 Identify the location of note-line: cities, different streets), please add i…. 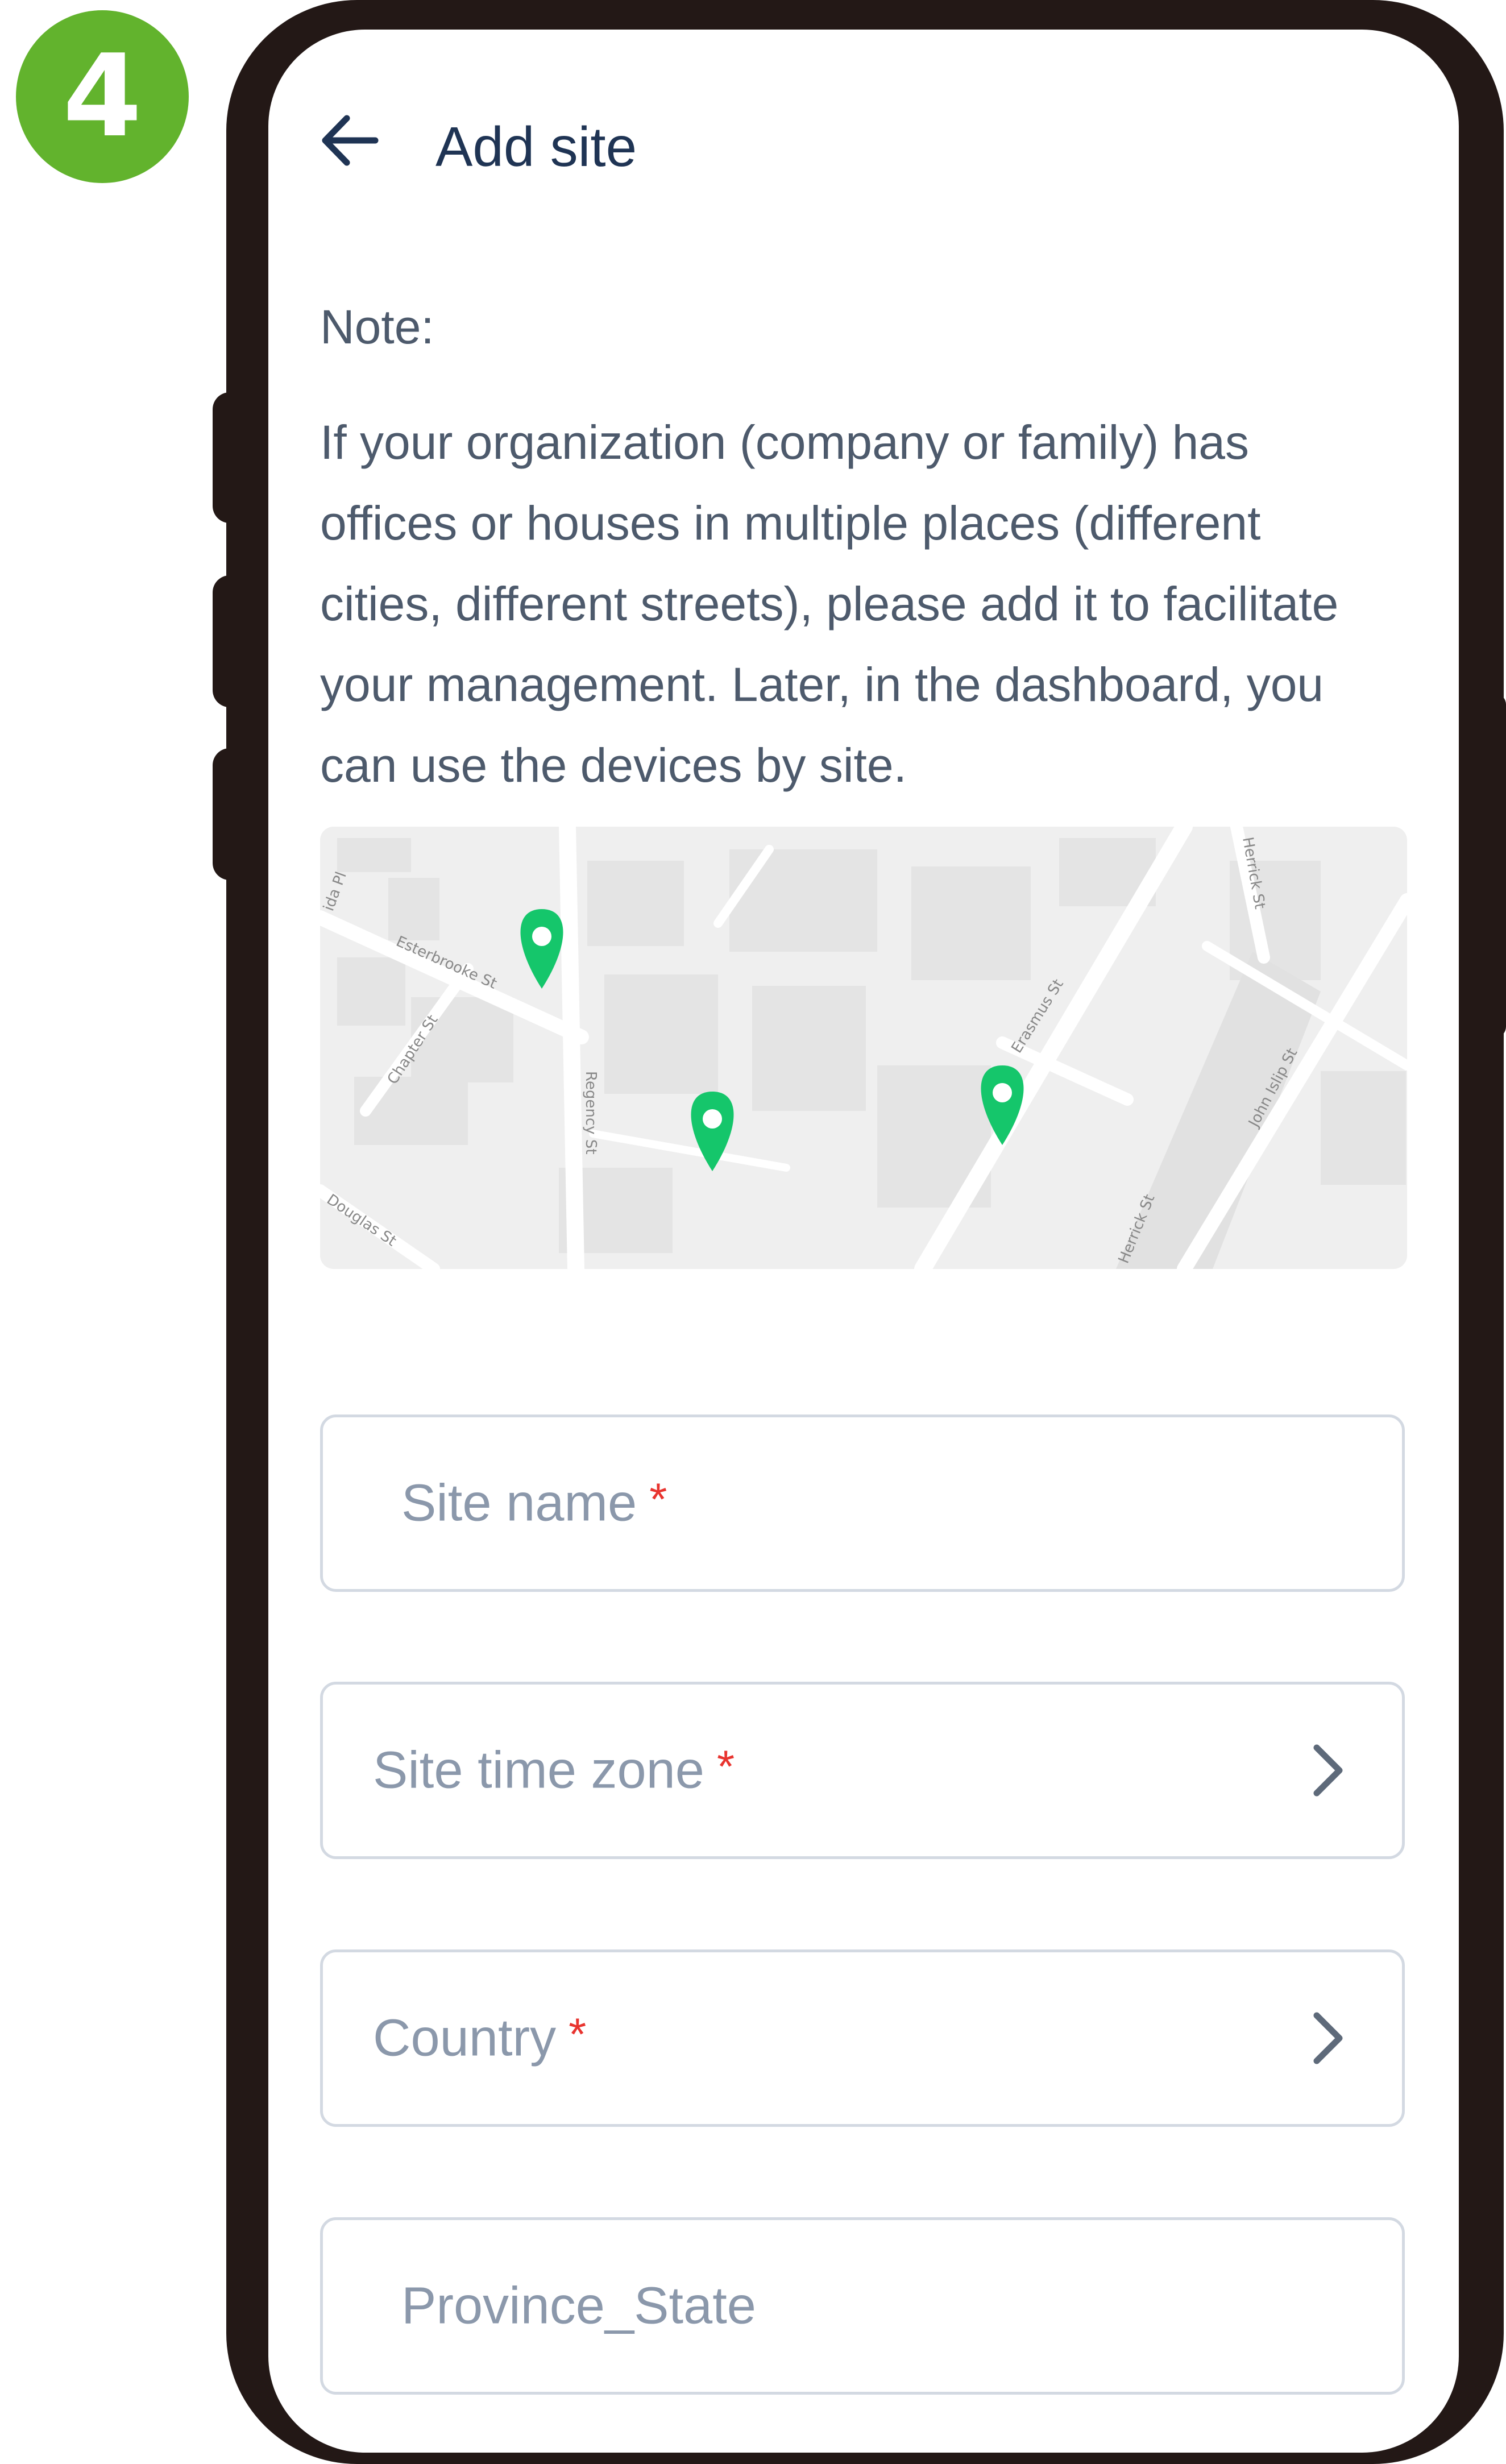
(829, 604).